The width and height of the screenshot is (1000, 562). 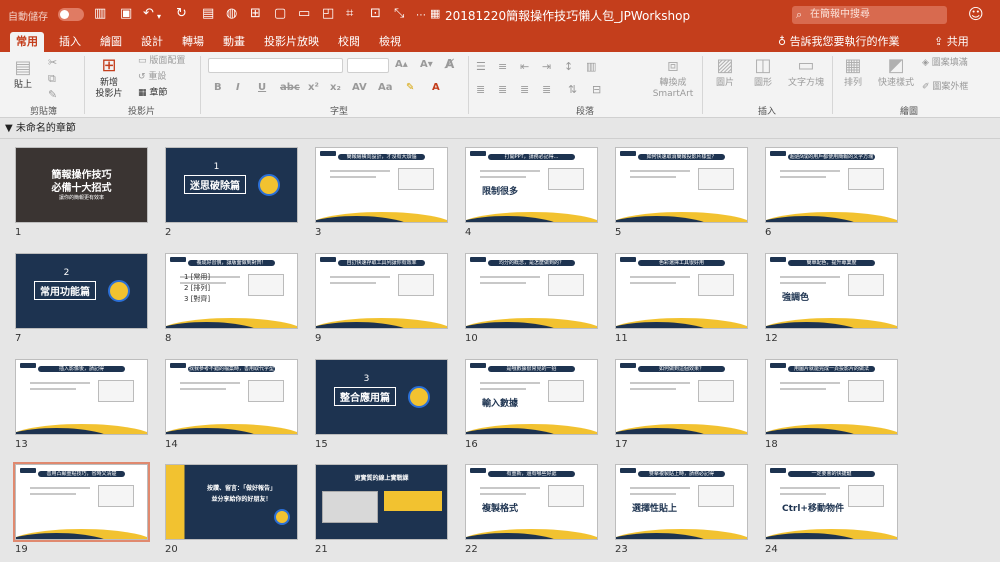 I want to click on clear-format-icon: A̸, so click(x=449, y=64).